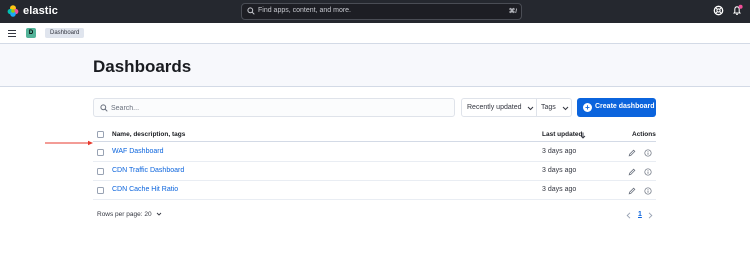 The width and height of the screenshot is (750, 261). Describe the element at coordinates (583, 135) in the screenshot. I see `sort-down-arrow-icon` at that location.